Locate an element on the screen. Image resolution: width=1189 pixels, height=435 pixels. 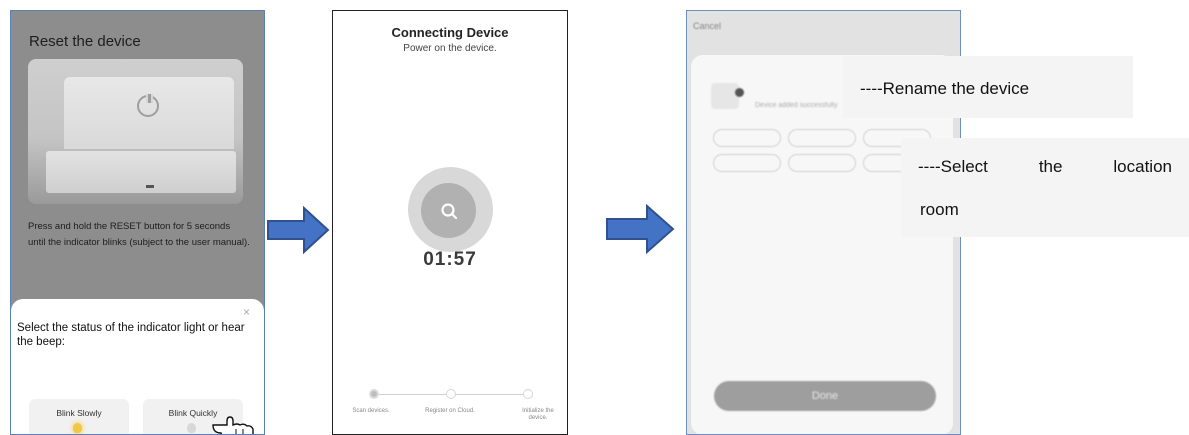
screen-title: Reset the device is located at coordinates (85, 41).